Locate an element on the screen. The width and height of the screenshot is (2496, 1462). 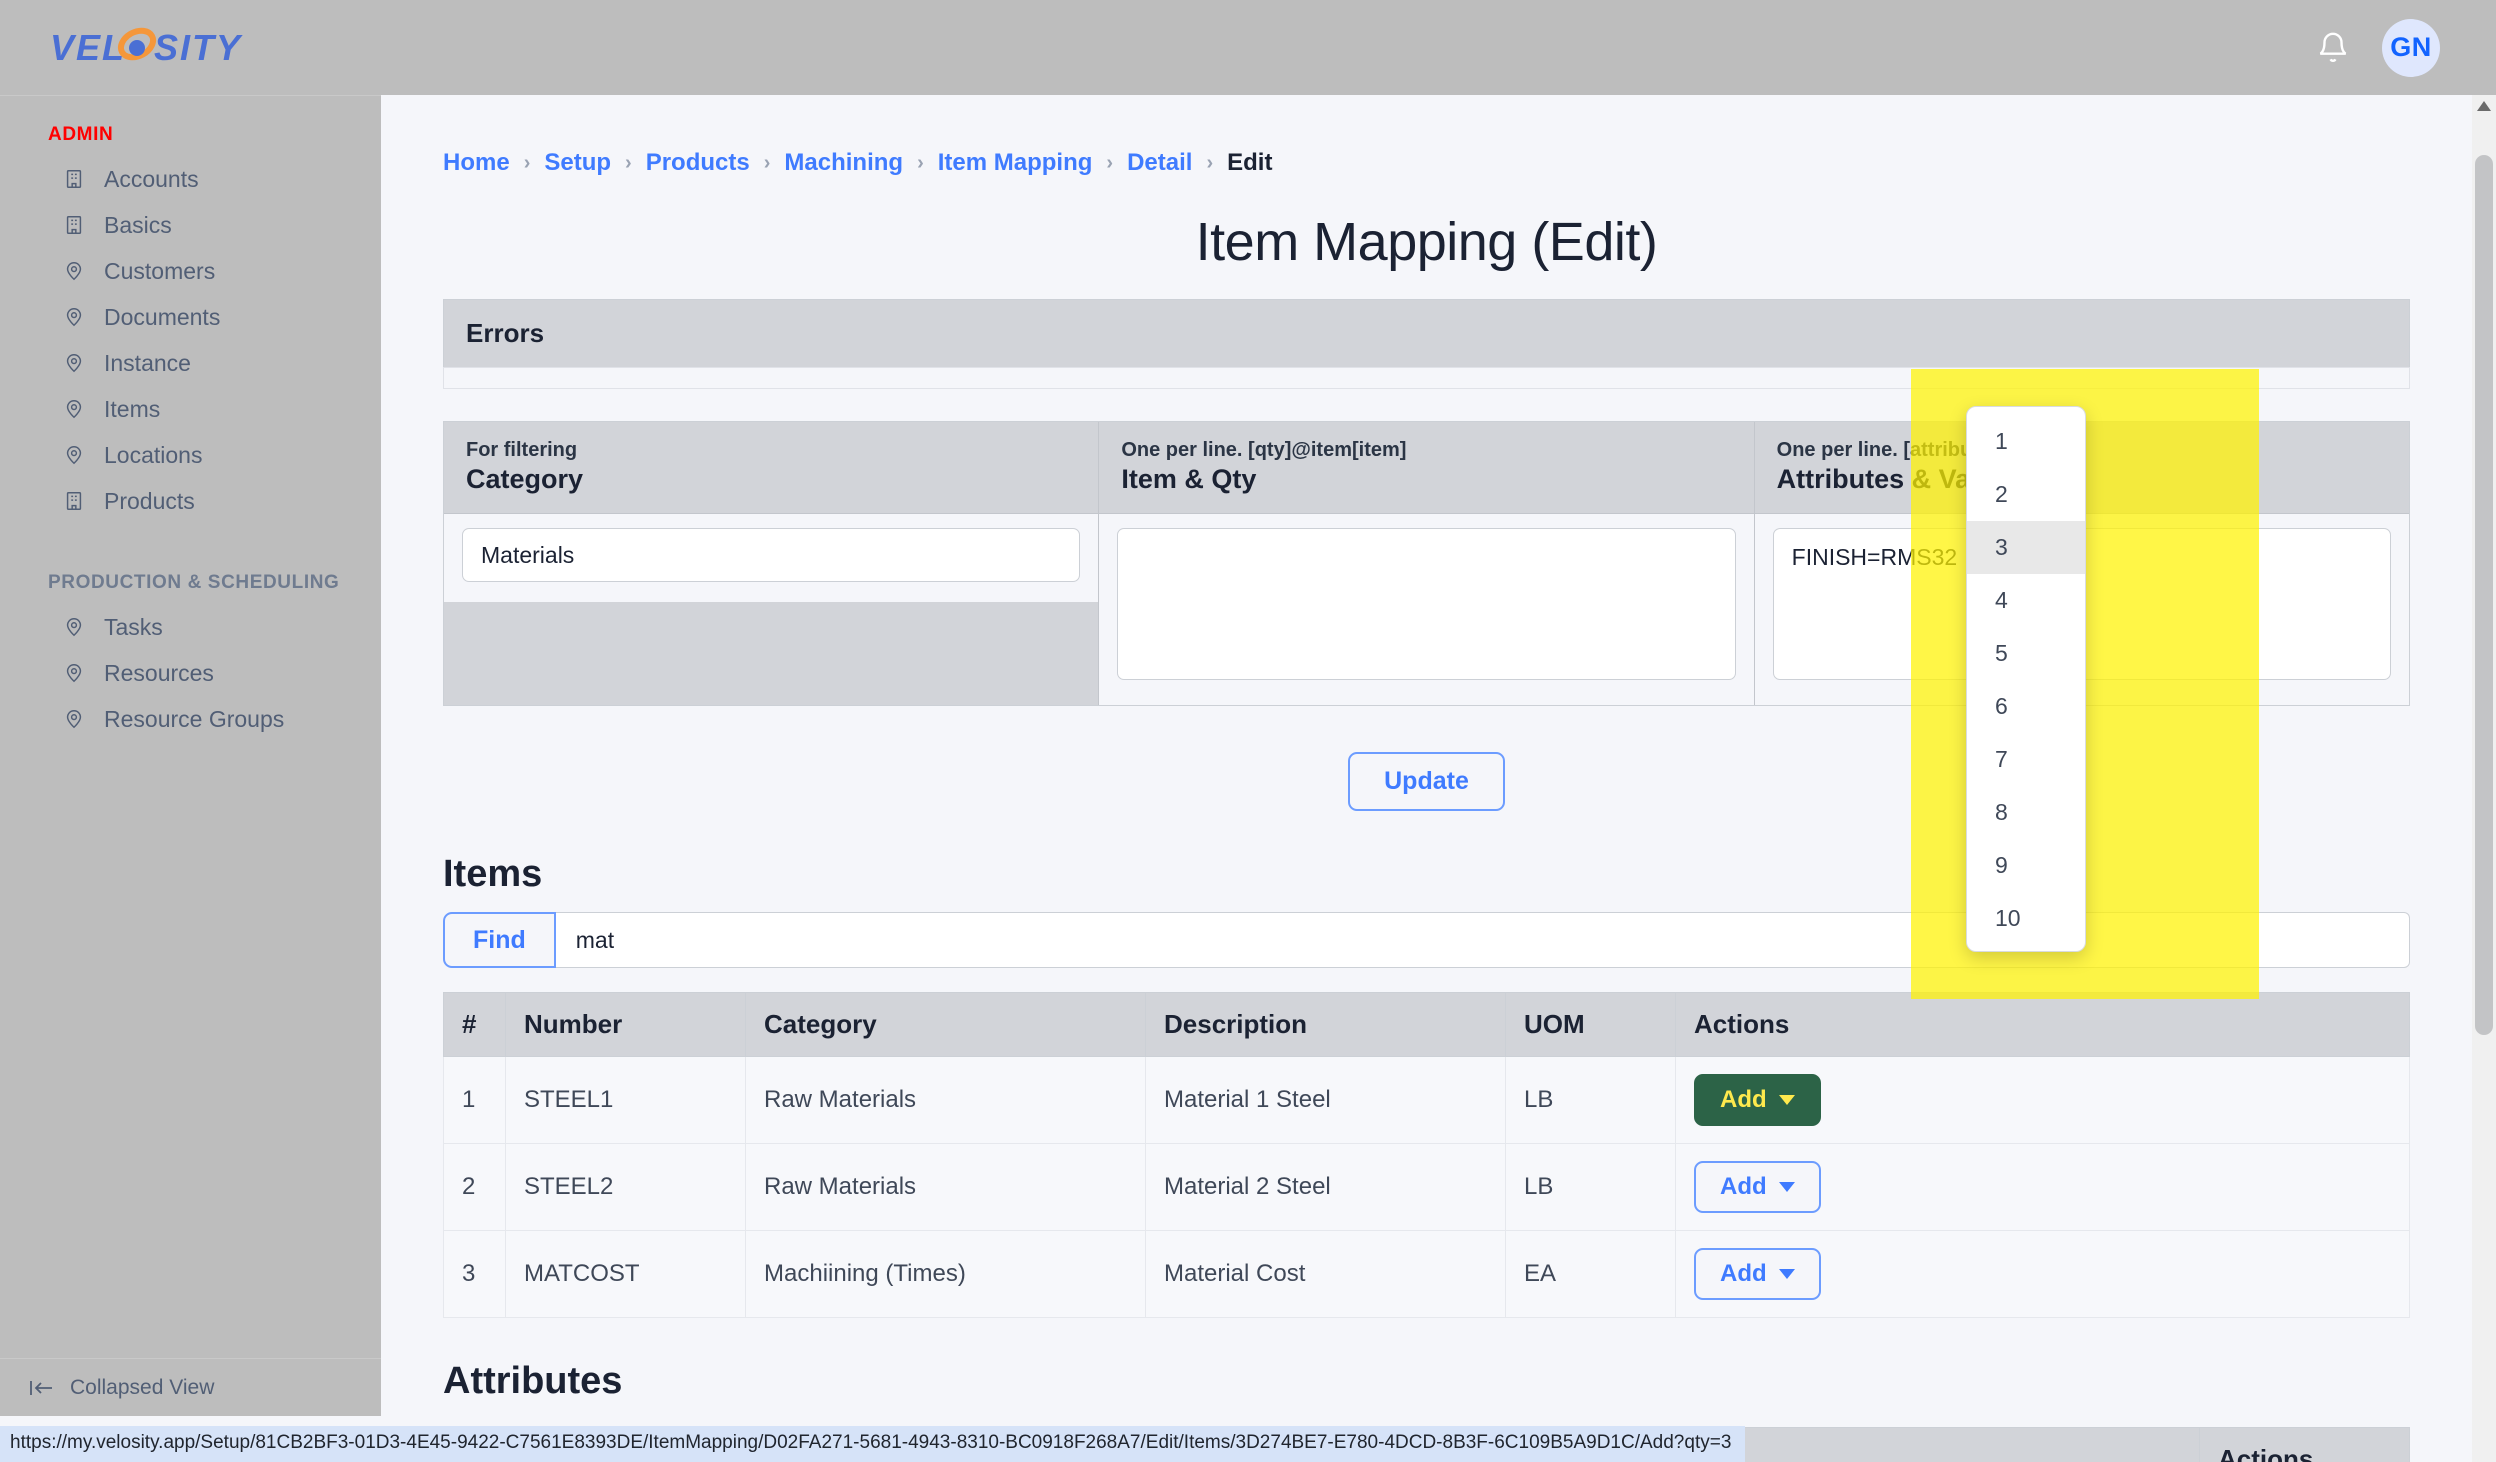
sidebar-item-documents: Documents is located at coordinates (190, 317).